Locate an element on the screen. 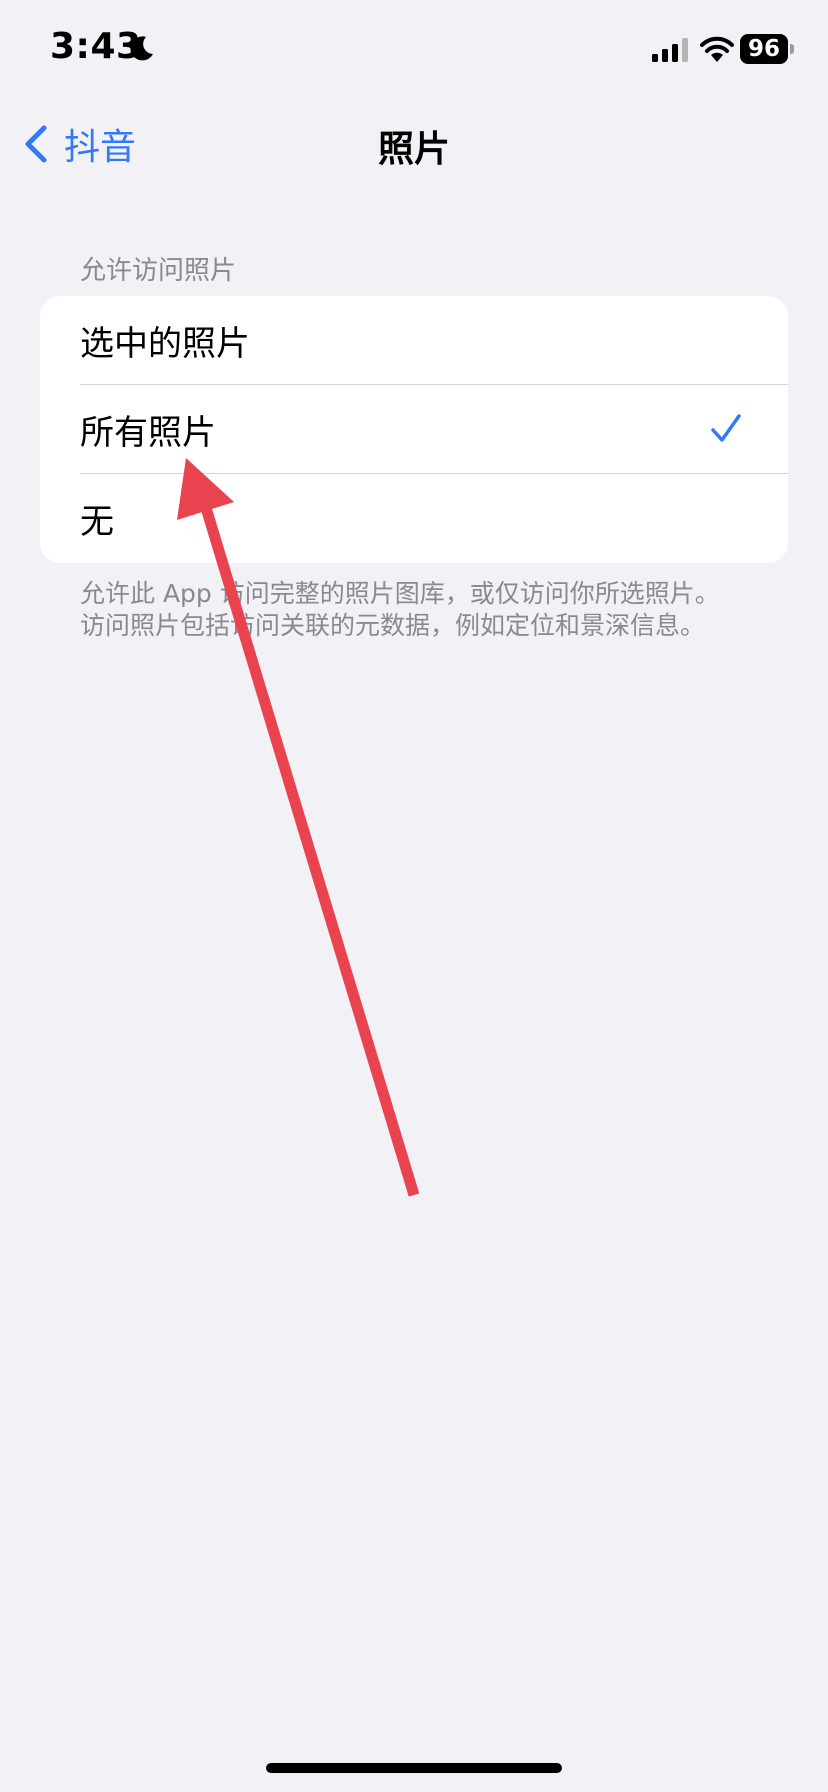 The width and height of the screenshot is (828, 1792). footer-line: 访问照片包括访问关联的元数据，例如定位和景深信息。 is located at coordinates (393, 625).